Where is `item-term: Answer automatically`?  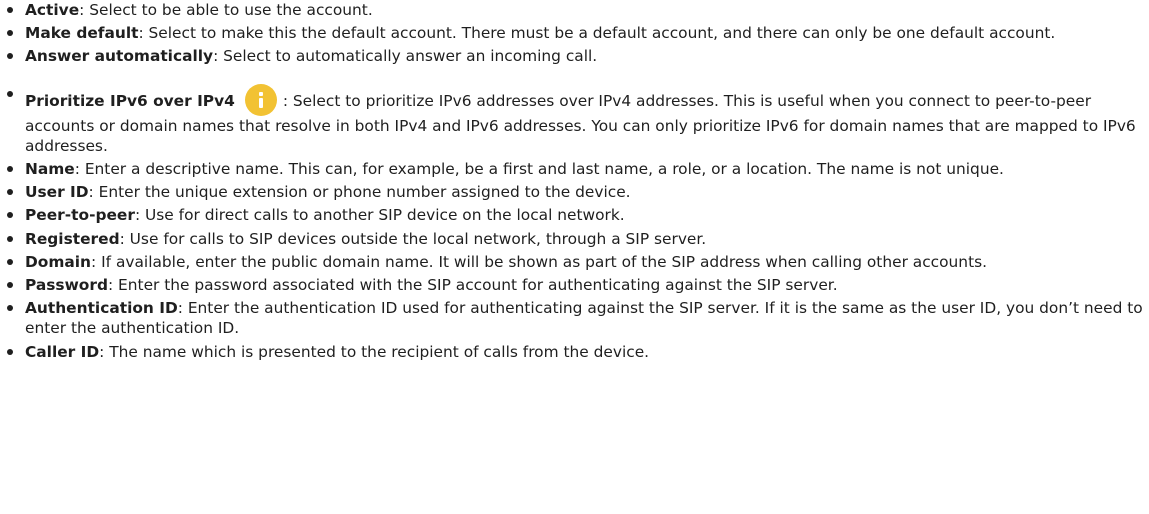 item-term: Answer automatically is located at coordinates (119, 56).